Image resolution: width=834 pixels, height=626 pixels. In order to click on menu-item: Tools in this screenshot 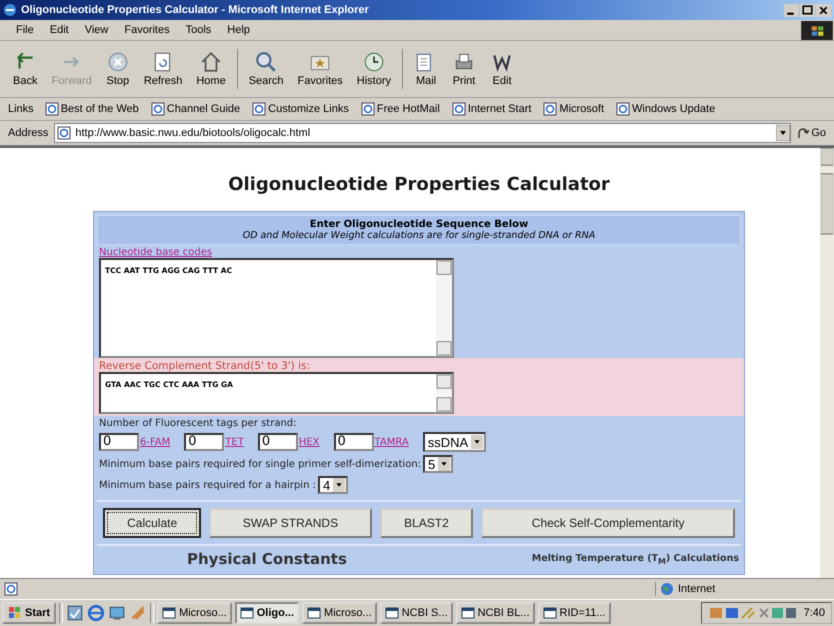, I will do `click(199, 30)`.